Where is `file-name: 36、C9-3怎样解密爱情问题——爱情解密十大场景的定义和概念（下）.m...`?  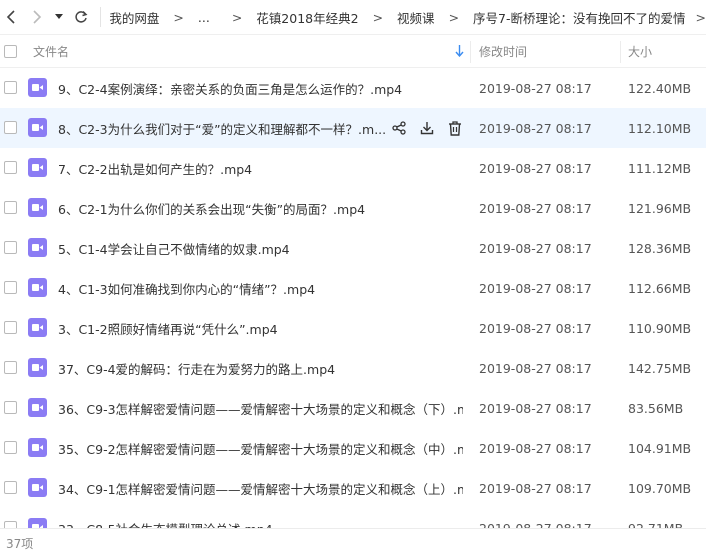 file-name: 36、C9-3怎样解密爱情问题——爱情解密十大场景的定义和概念（下）.m... is located at coordinates (260, 408).